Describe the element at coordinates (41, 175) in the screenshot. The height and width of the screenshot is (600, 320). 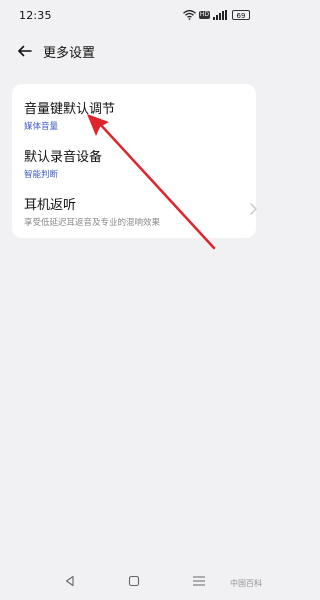
I see `setting-value: 智能判断` at that location.